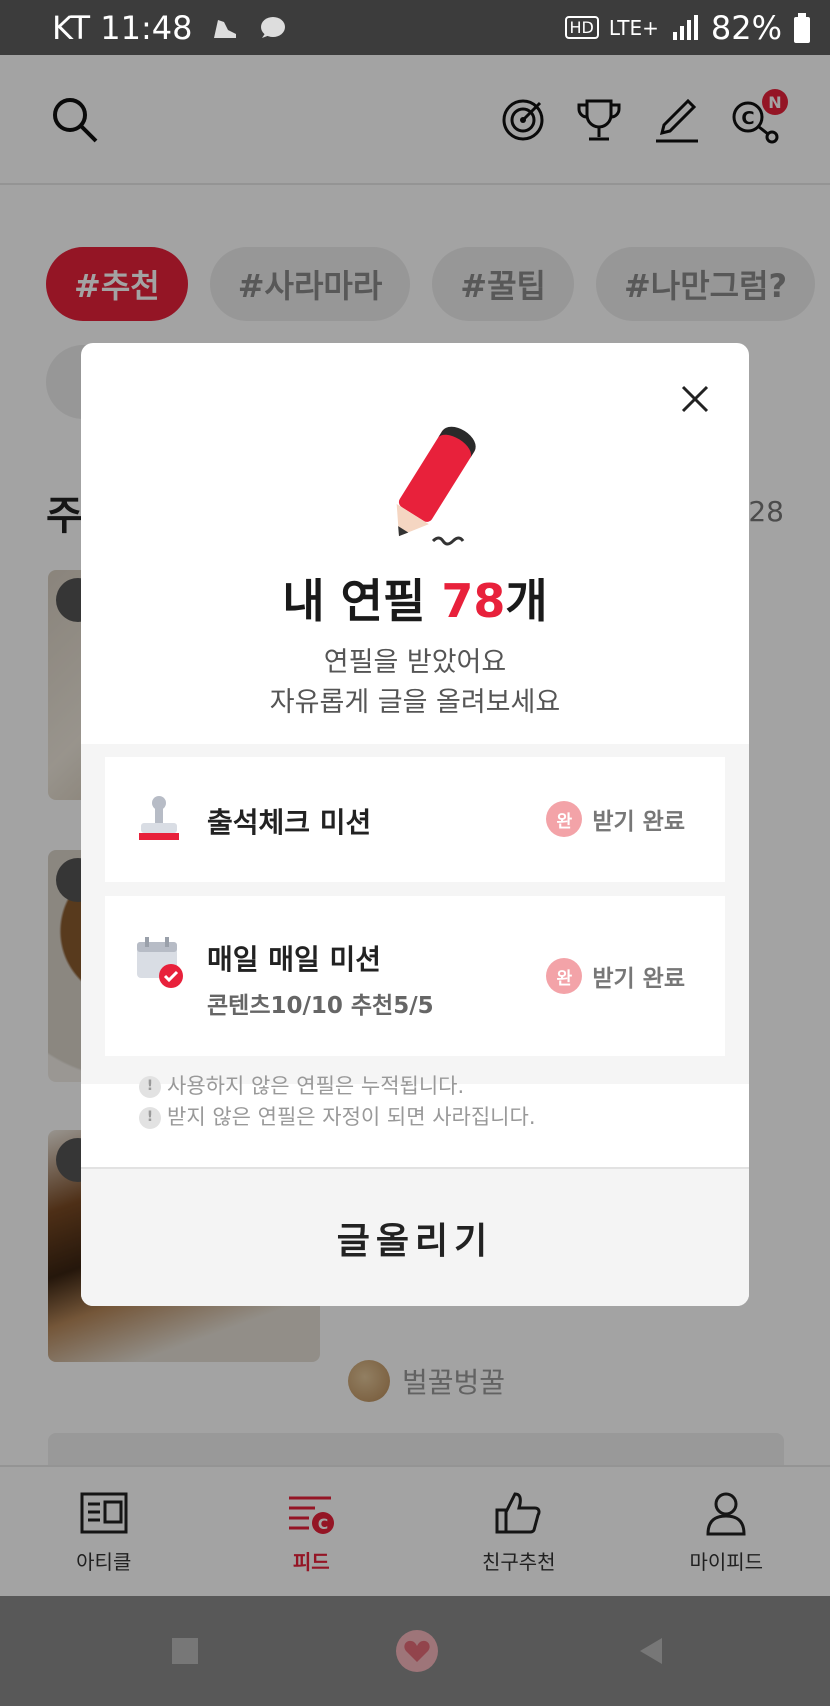 The height and width of the screenshot is (1706, 830). What do you see at coordinates (415, 976) in the screenshot?
I see `mission-daily: 매일 매일 미션 콘텐츠10/10 추천5/5 완 받기 완료` at bounding box center [415, 976].